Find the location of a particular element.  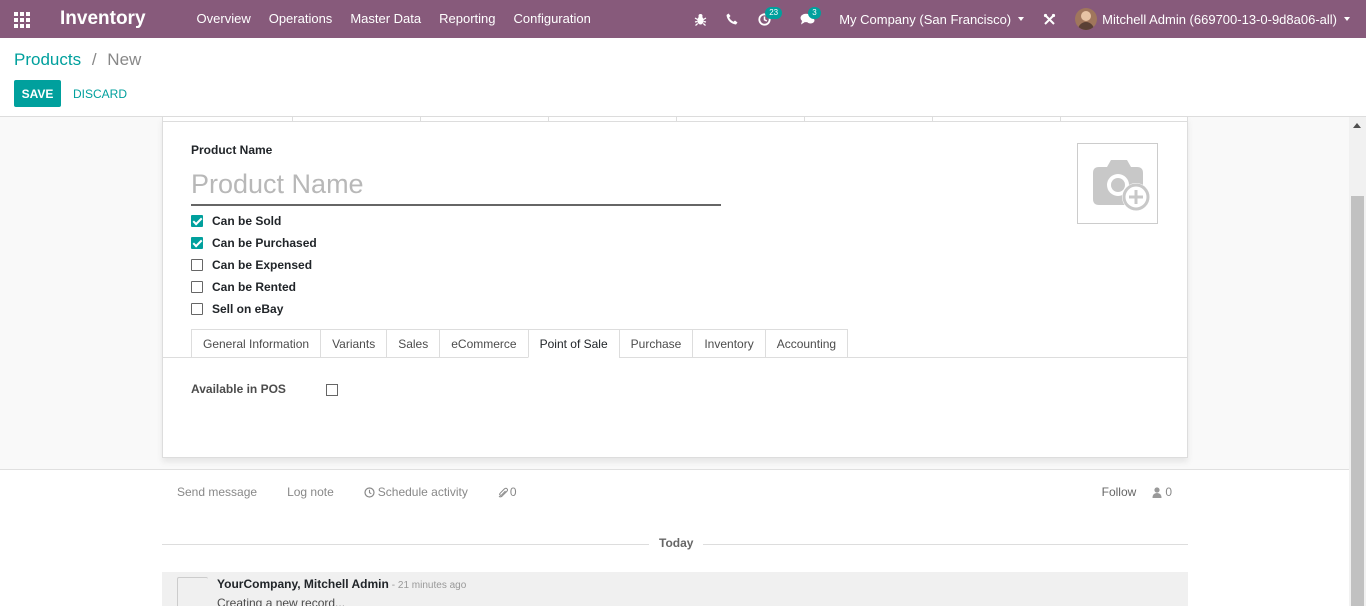

checkbox-can-be-purchased: Can be Purchased is located at coordinates (254, 243).